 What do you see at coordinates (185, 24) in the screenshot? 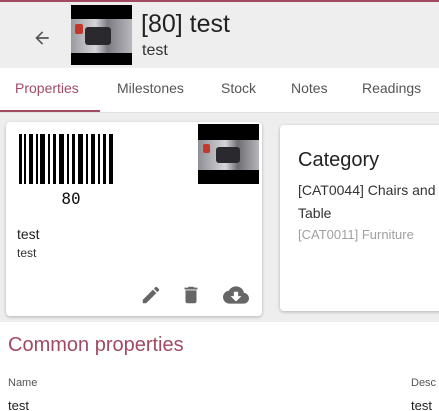
I see `page-title: [80] test` at bounding box center [185, 24].